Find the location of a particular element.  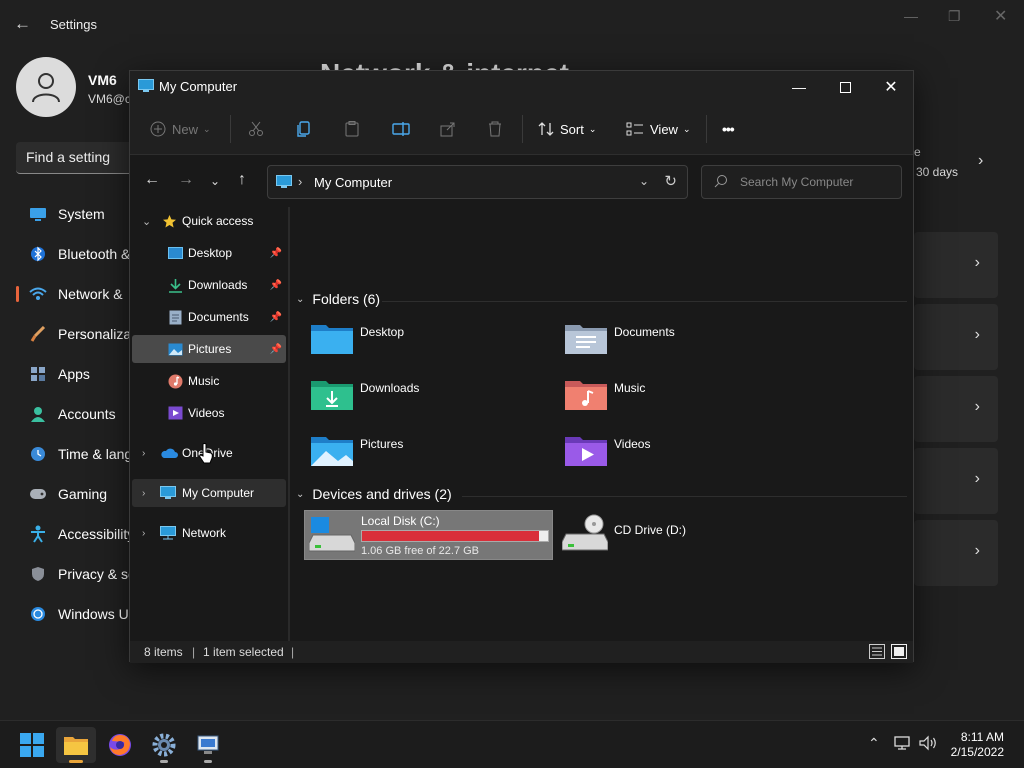

network-status-icon is located at coordinates (903, 744).